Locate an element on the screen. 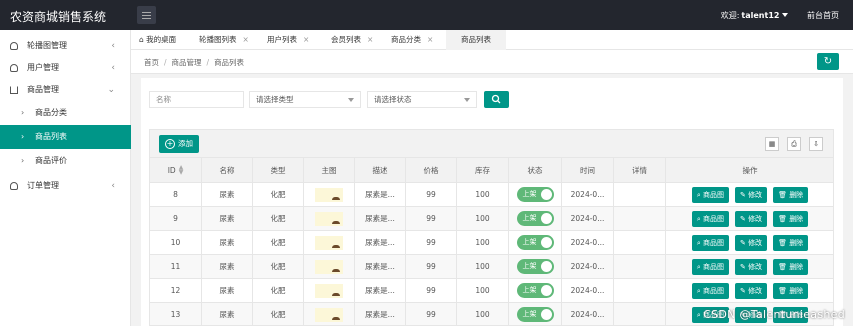  column-header: 价格 is located at coordinates (431, 170).